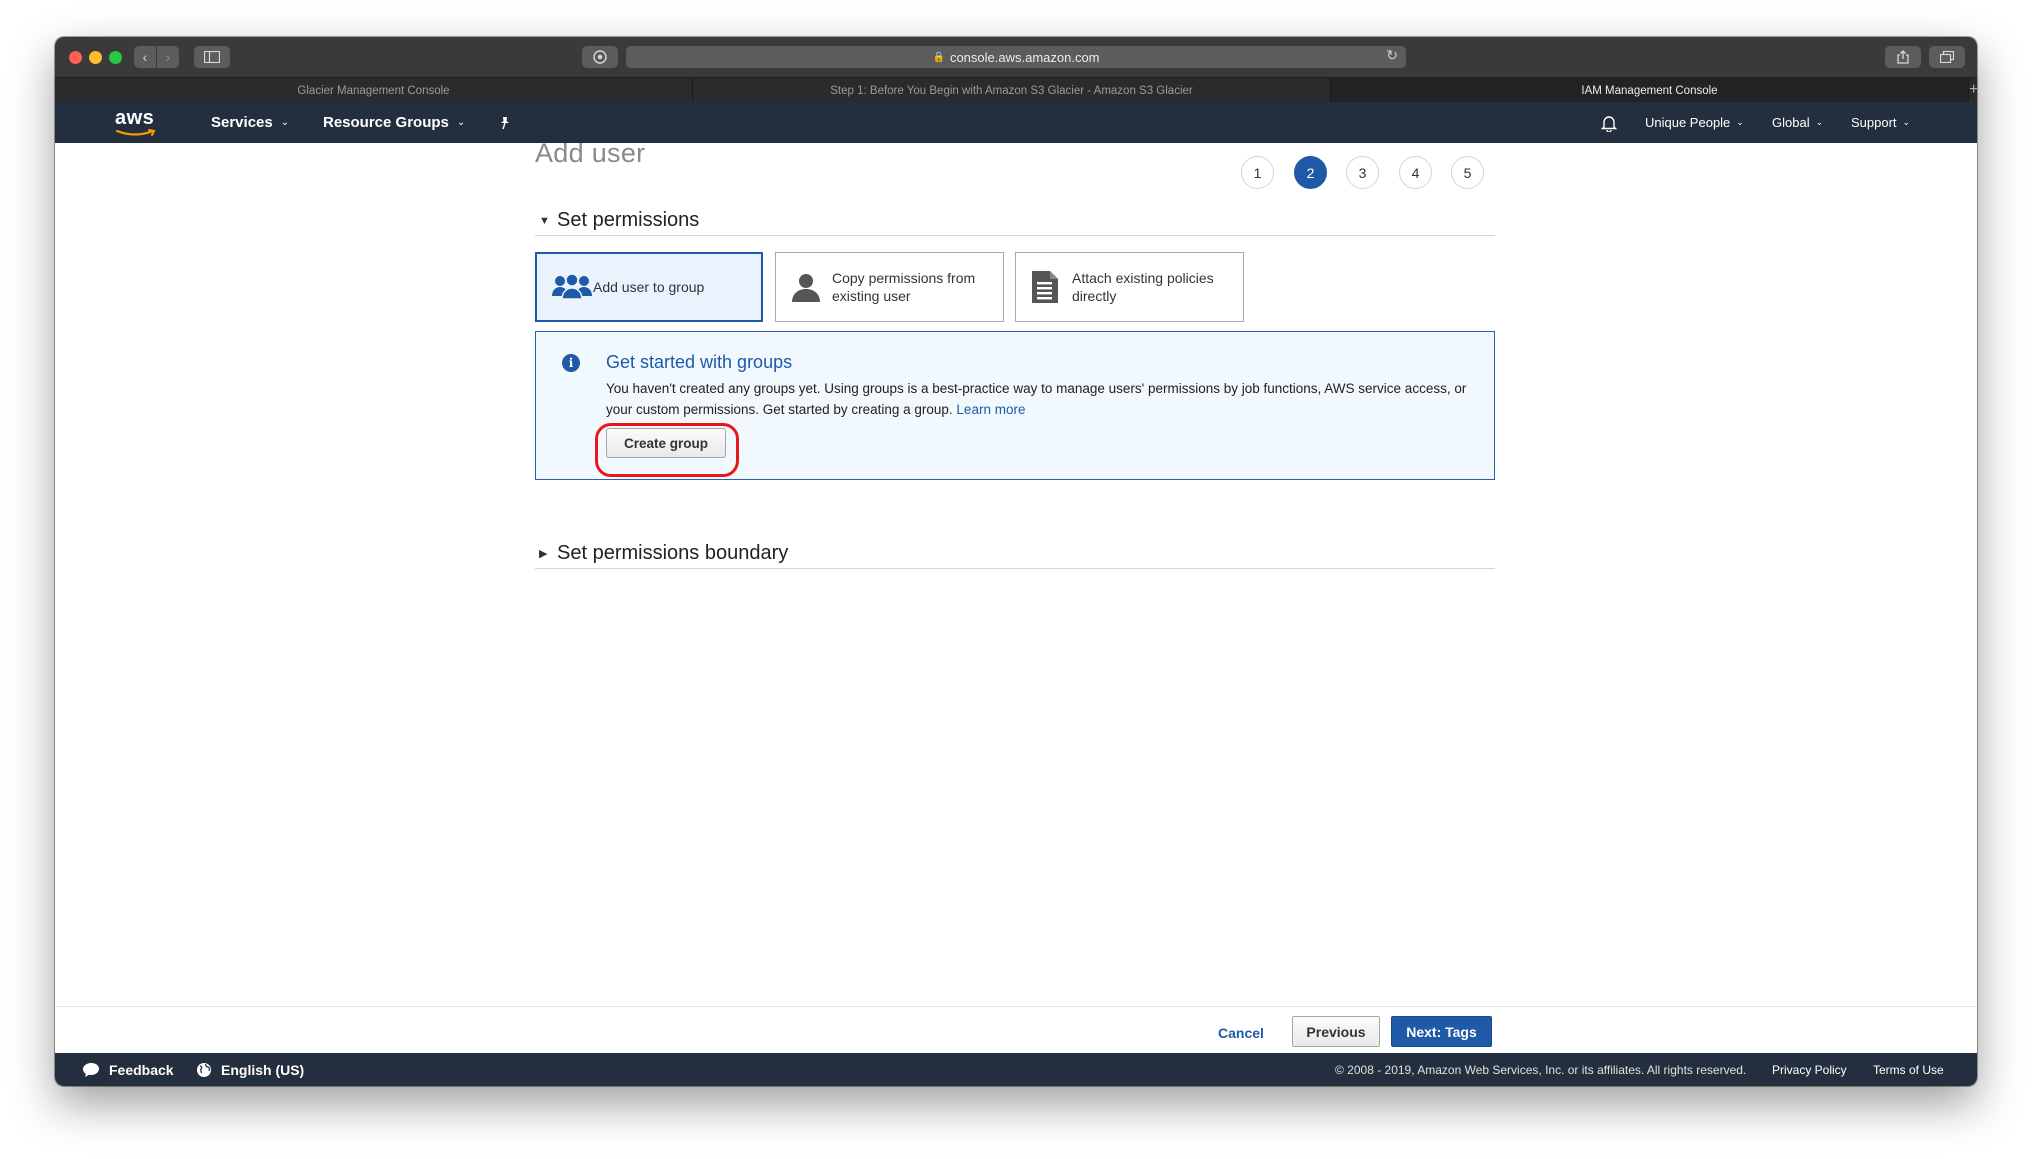 The height and width of the screenshot is (1159, 2032). I want to click on wizard-action-bar: Cancel Previous Next: Tags, so click(1016, 1029).